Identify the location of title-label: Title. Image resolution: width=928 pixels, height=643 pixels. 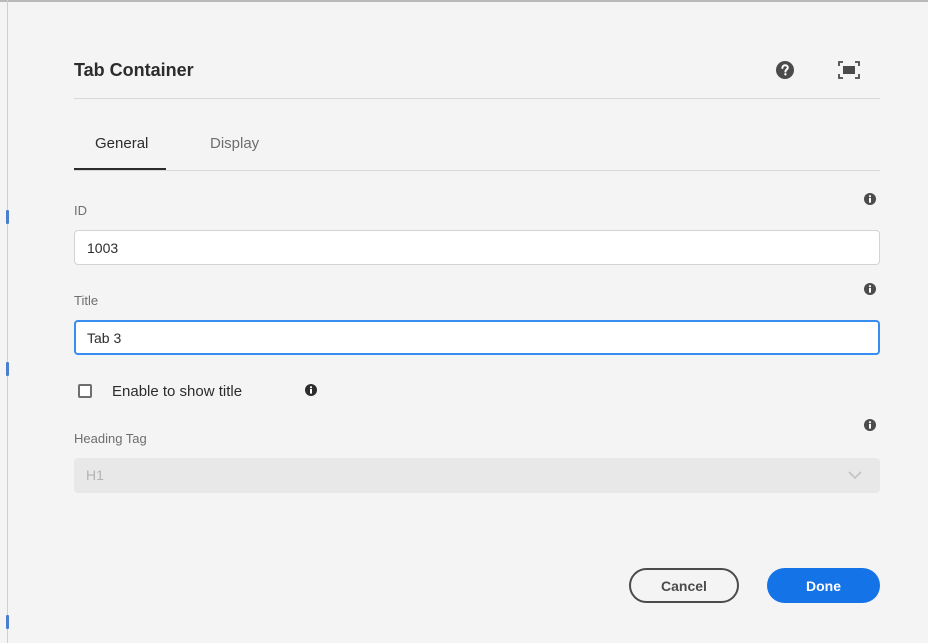
(86, 300).